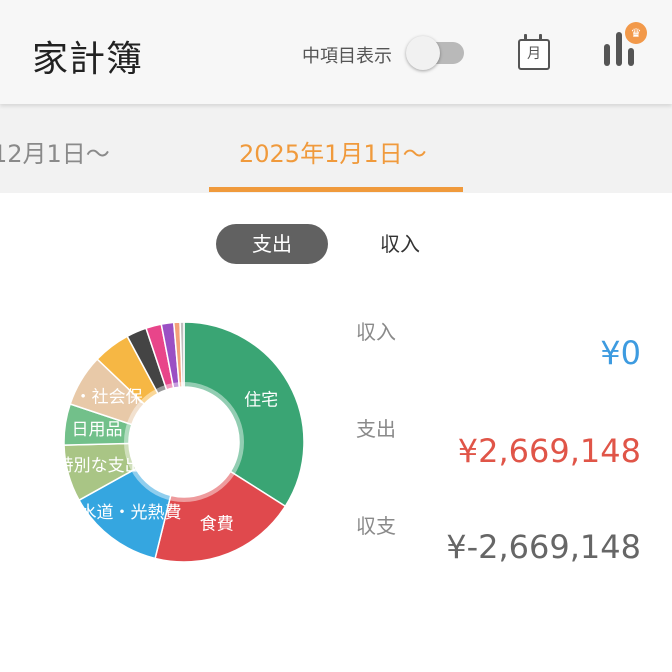 The height and width of the screenshot is (672, 672). Describe the element at coordinates (347, 56) in the screenshot. I see `toggle-label: 中項目表示` at that location.